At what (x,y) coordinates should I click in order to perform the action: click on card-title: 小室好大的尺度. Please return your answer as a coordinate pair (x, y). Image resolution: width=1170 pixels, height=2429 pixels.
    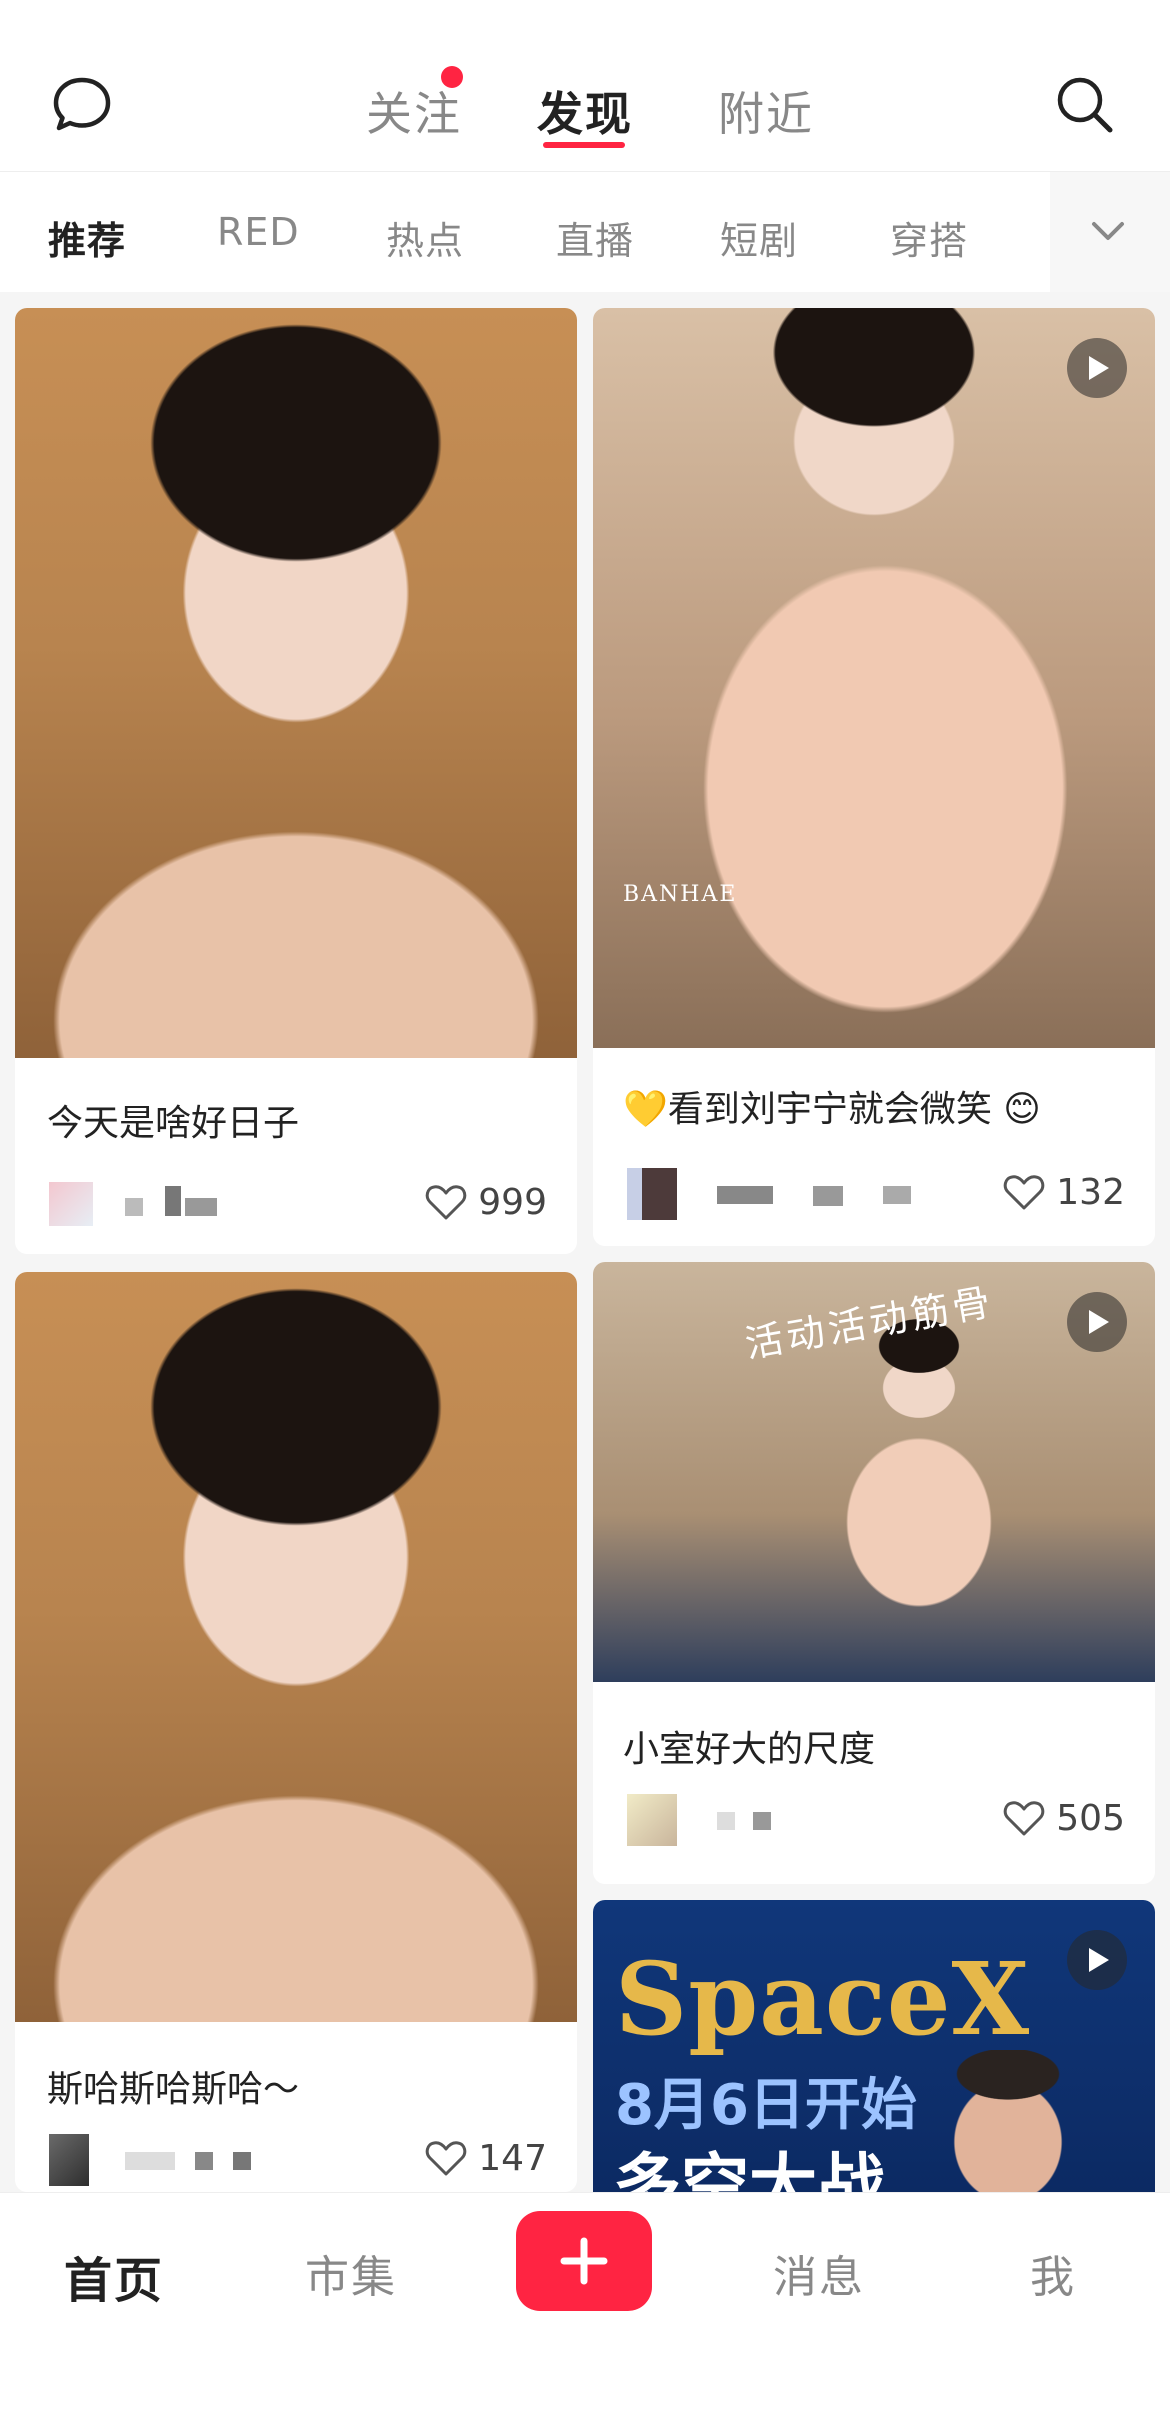
    Looking at the image, I should click on (749, 1749).